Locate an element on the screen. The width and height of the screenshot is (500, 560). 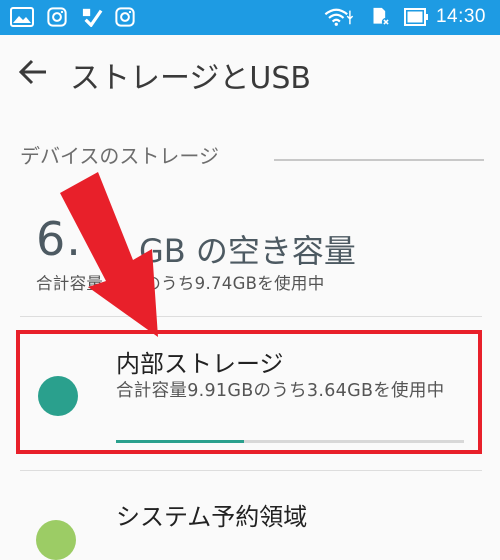
internal-storage-title: 内部ストレージ is located at coordinates (200, 364).